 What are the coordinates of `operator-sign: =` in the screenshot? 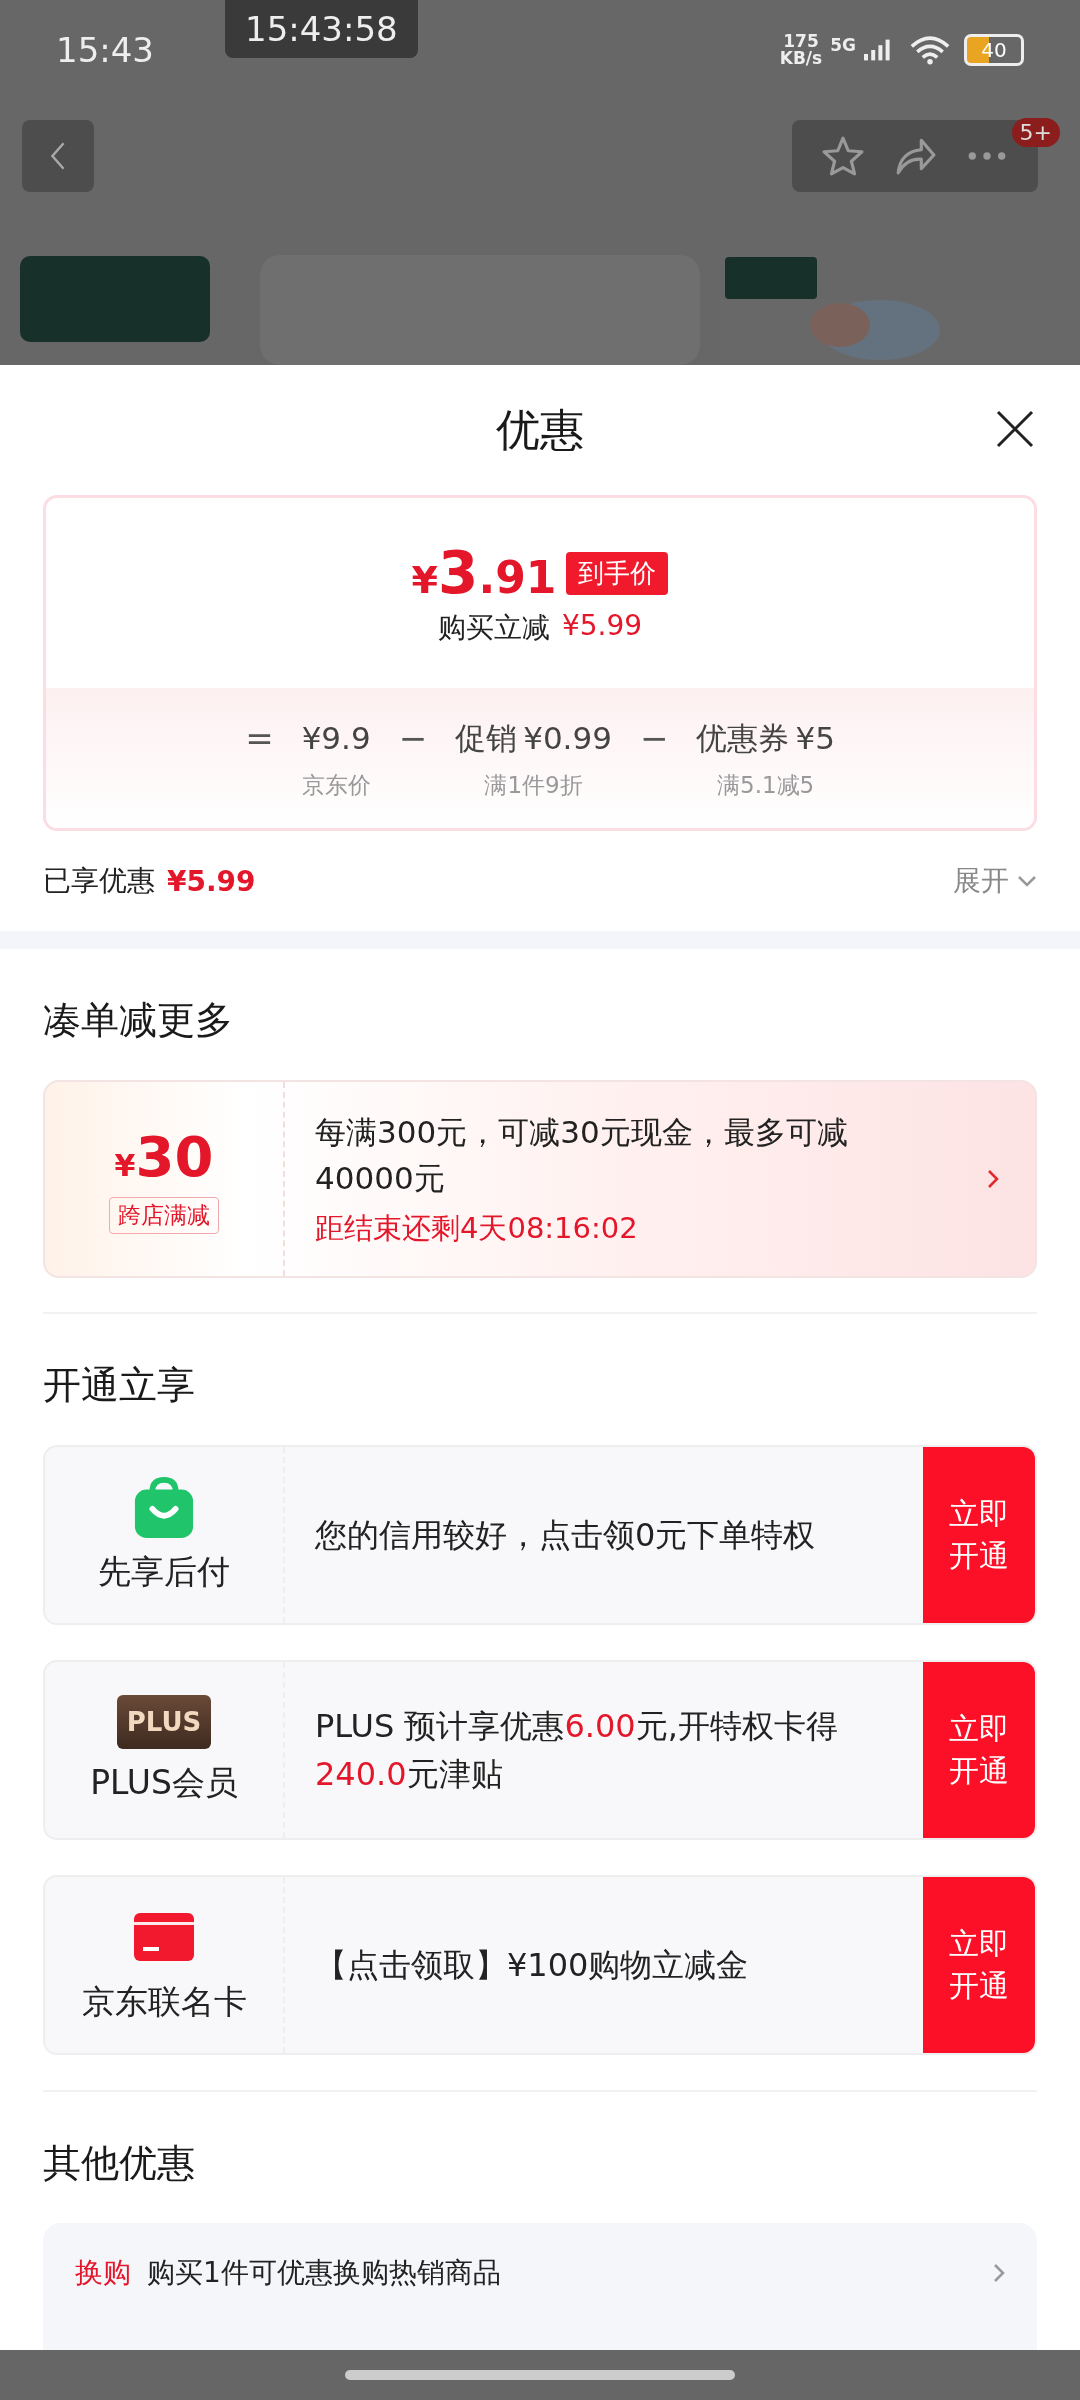 It's located at (259, 738).